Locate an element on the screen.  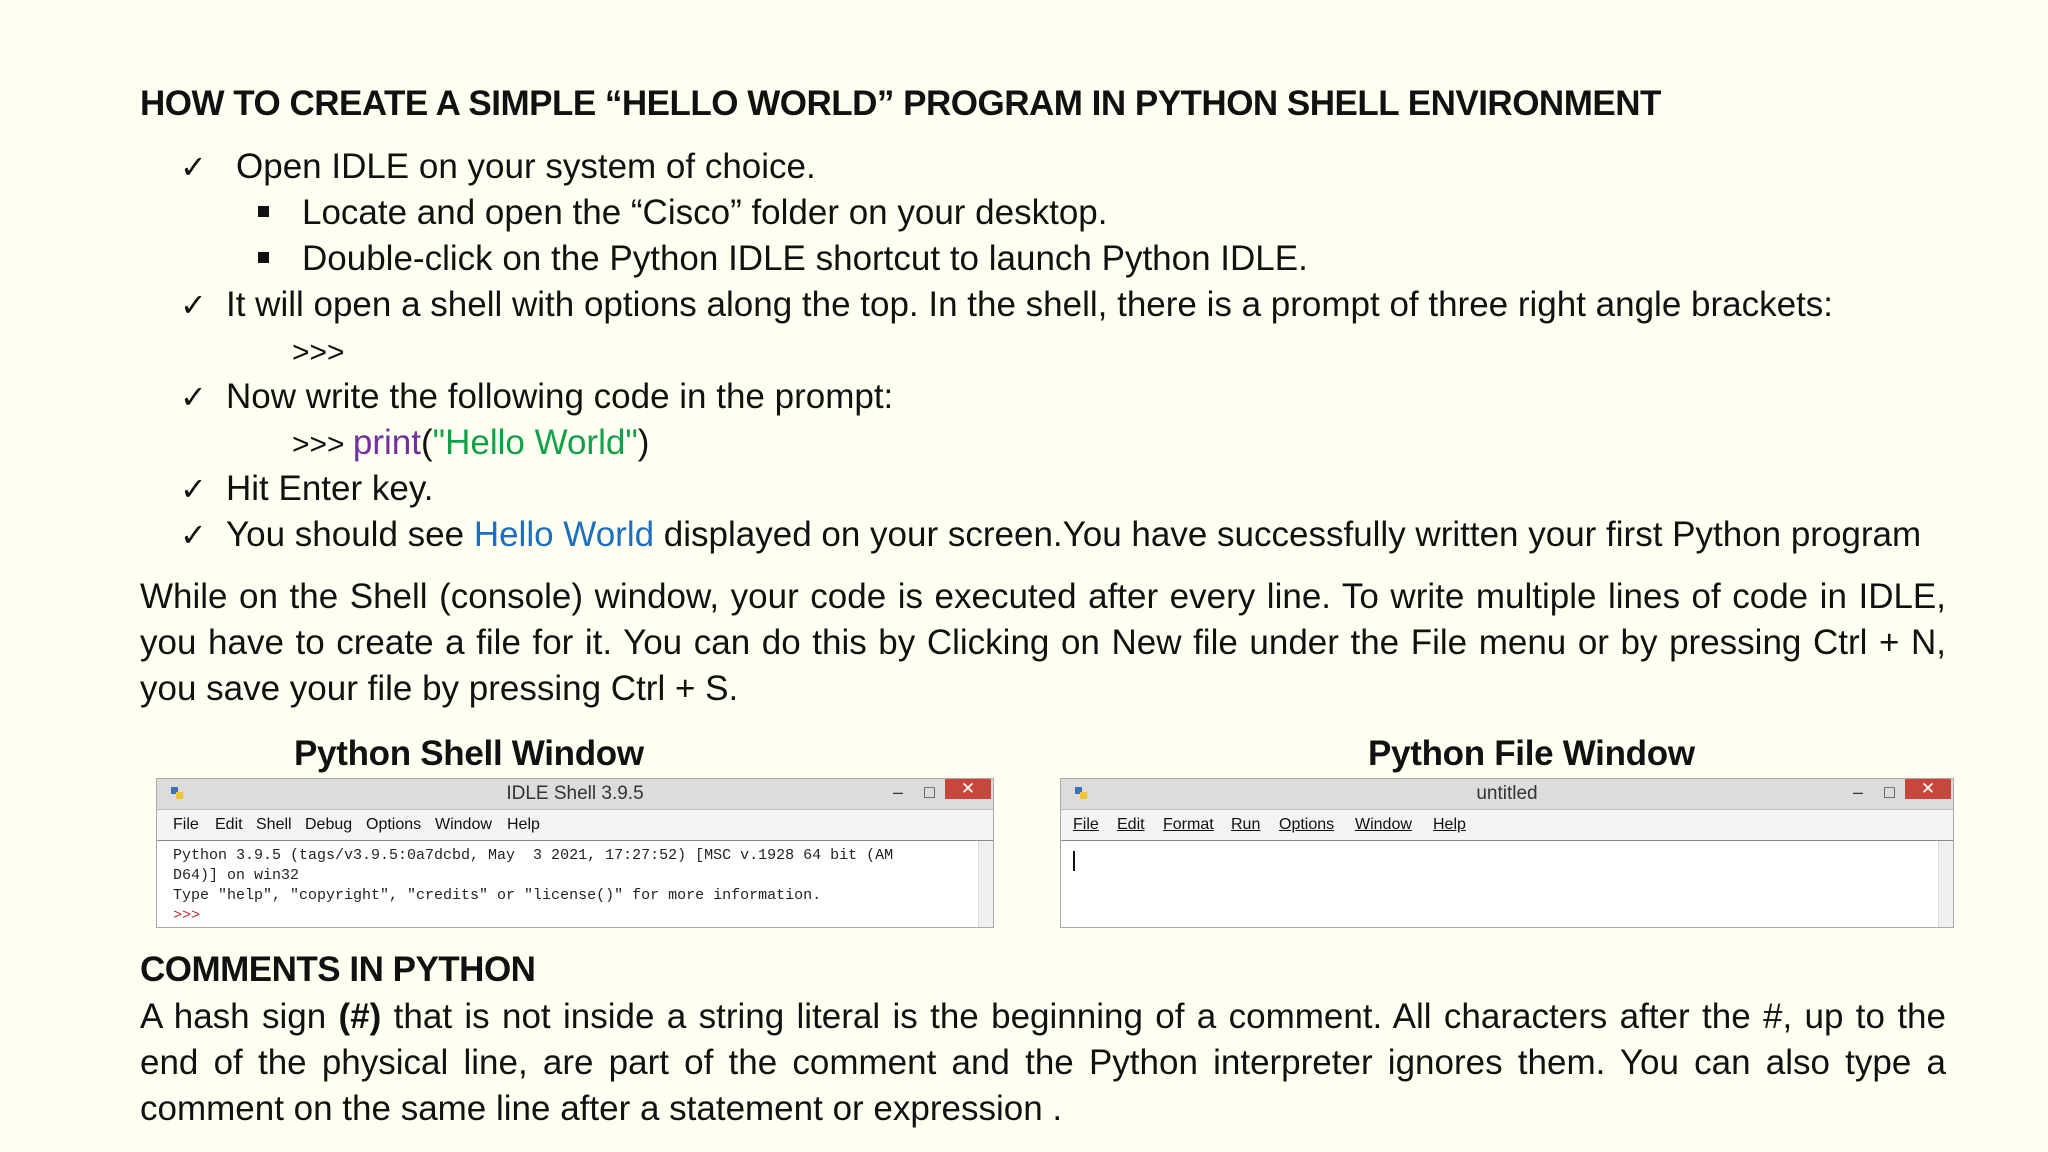
shell-title: IDLE Shell 3.9.5 is located at coordinates (575, 793).